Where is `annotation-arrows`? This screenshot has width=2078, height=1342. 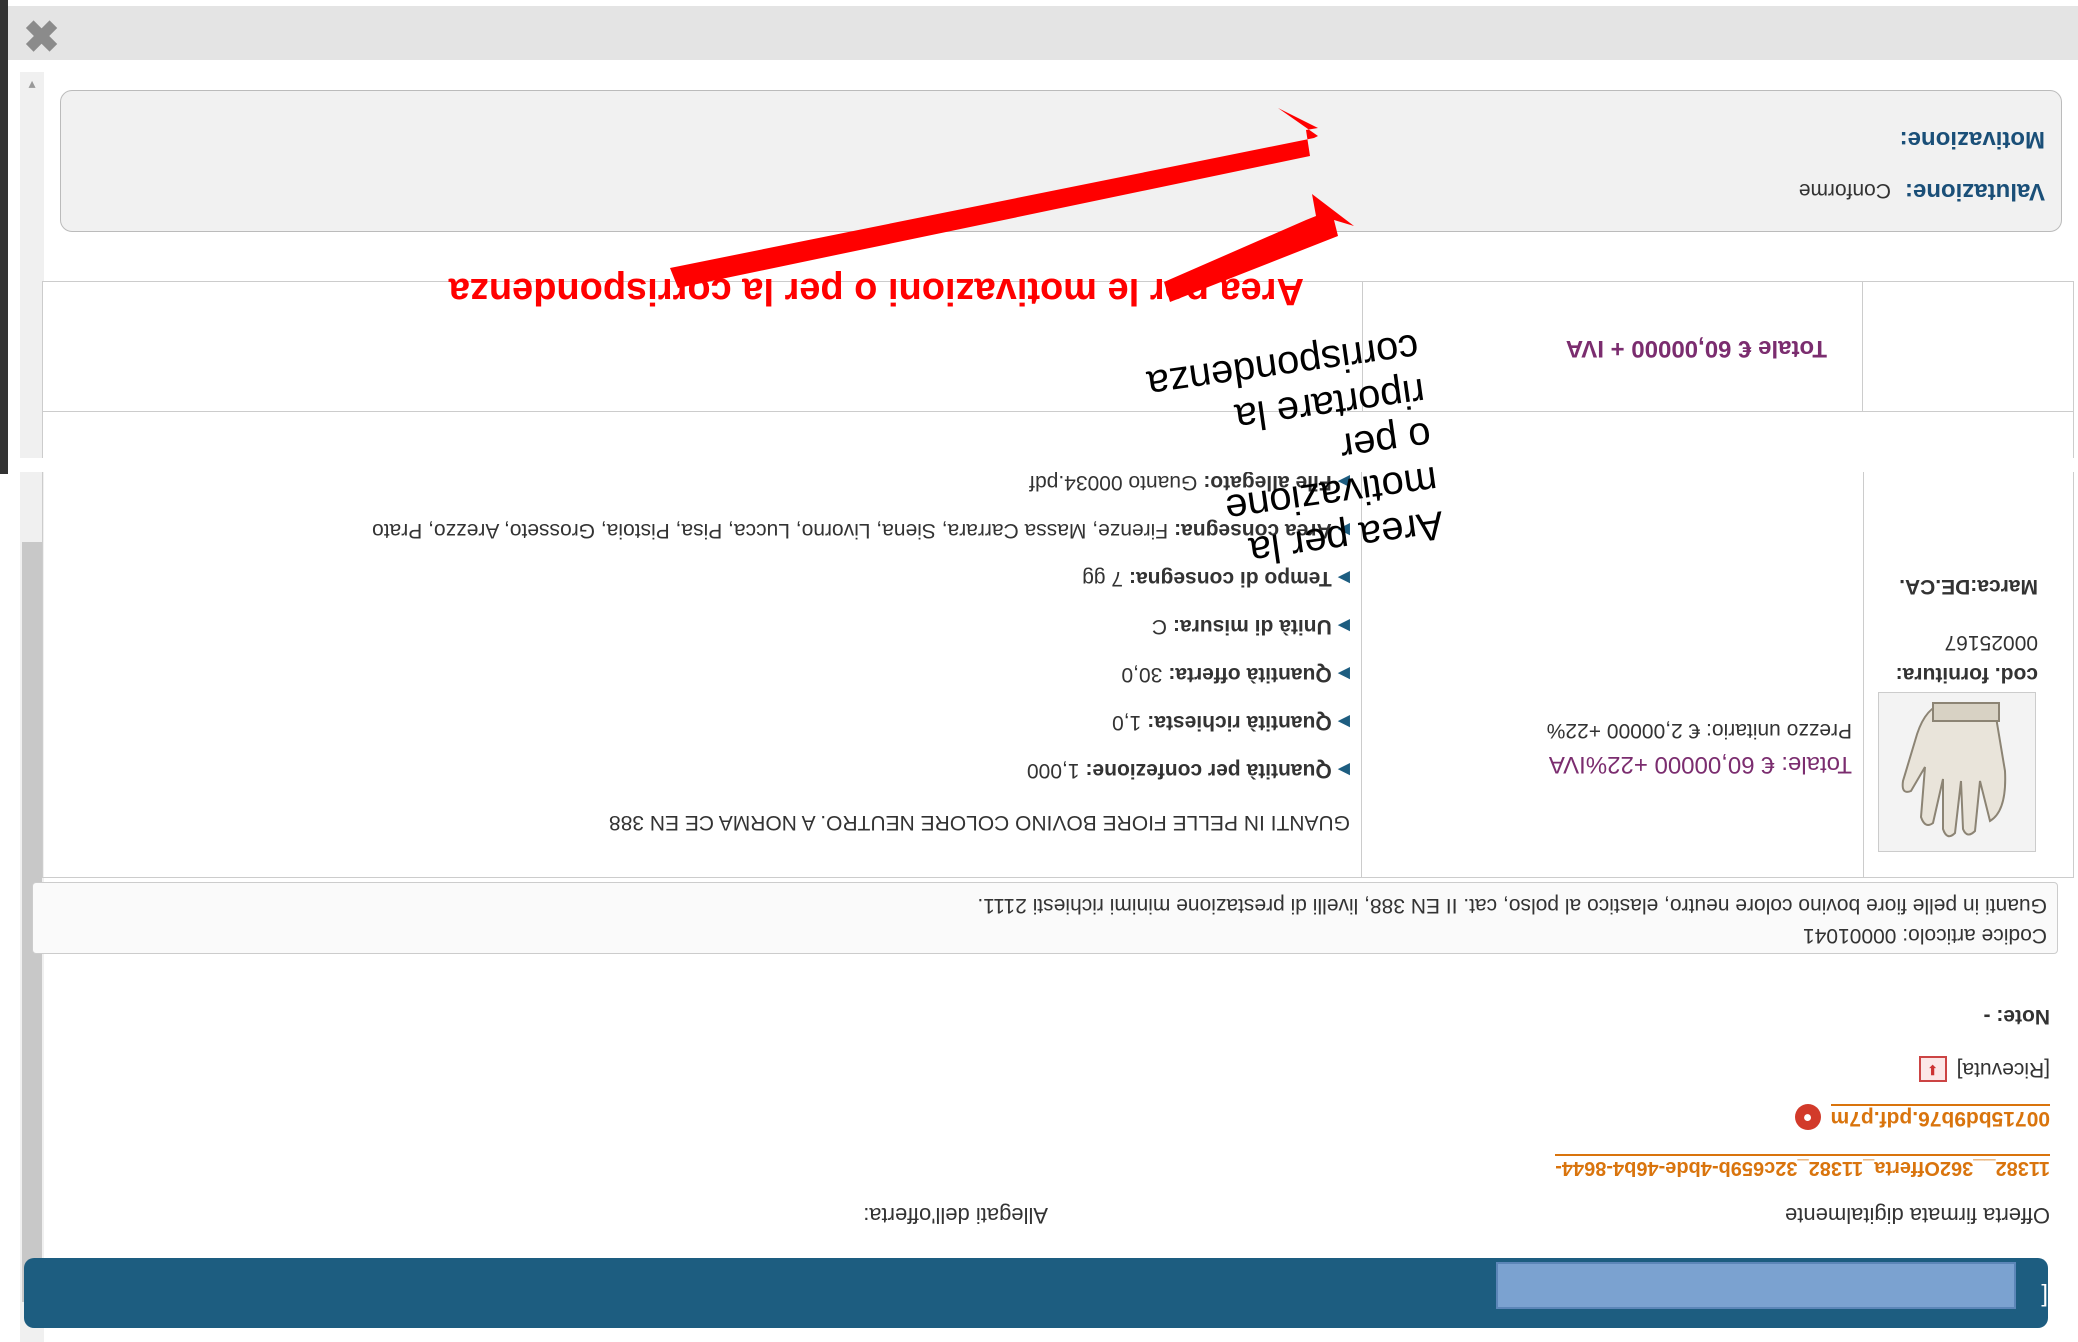 annotation-arrows is located at coordinates (1012, 205).